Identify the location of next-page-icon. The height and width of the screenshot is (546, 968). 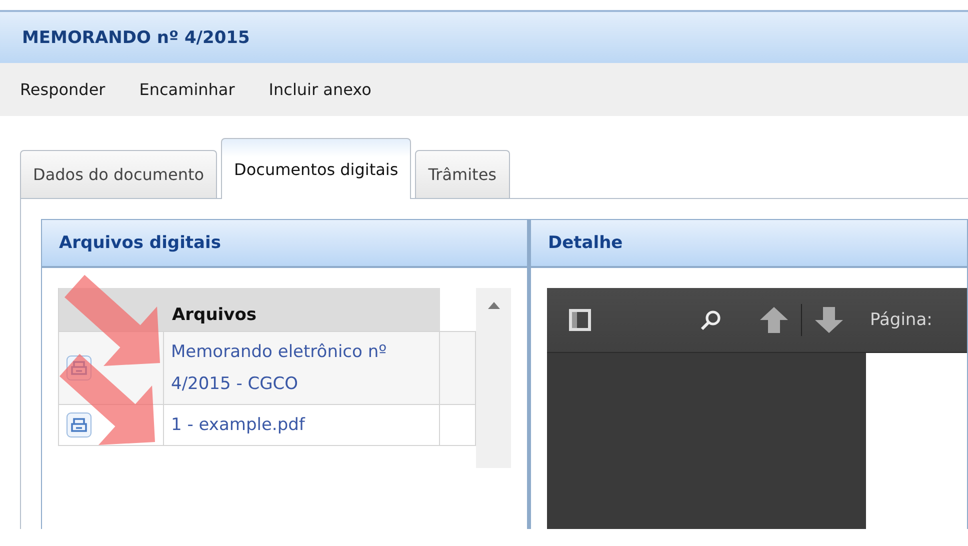
(829, 320).